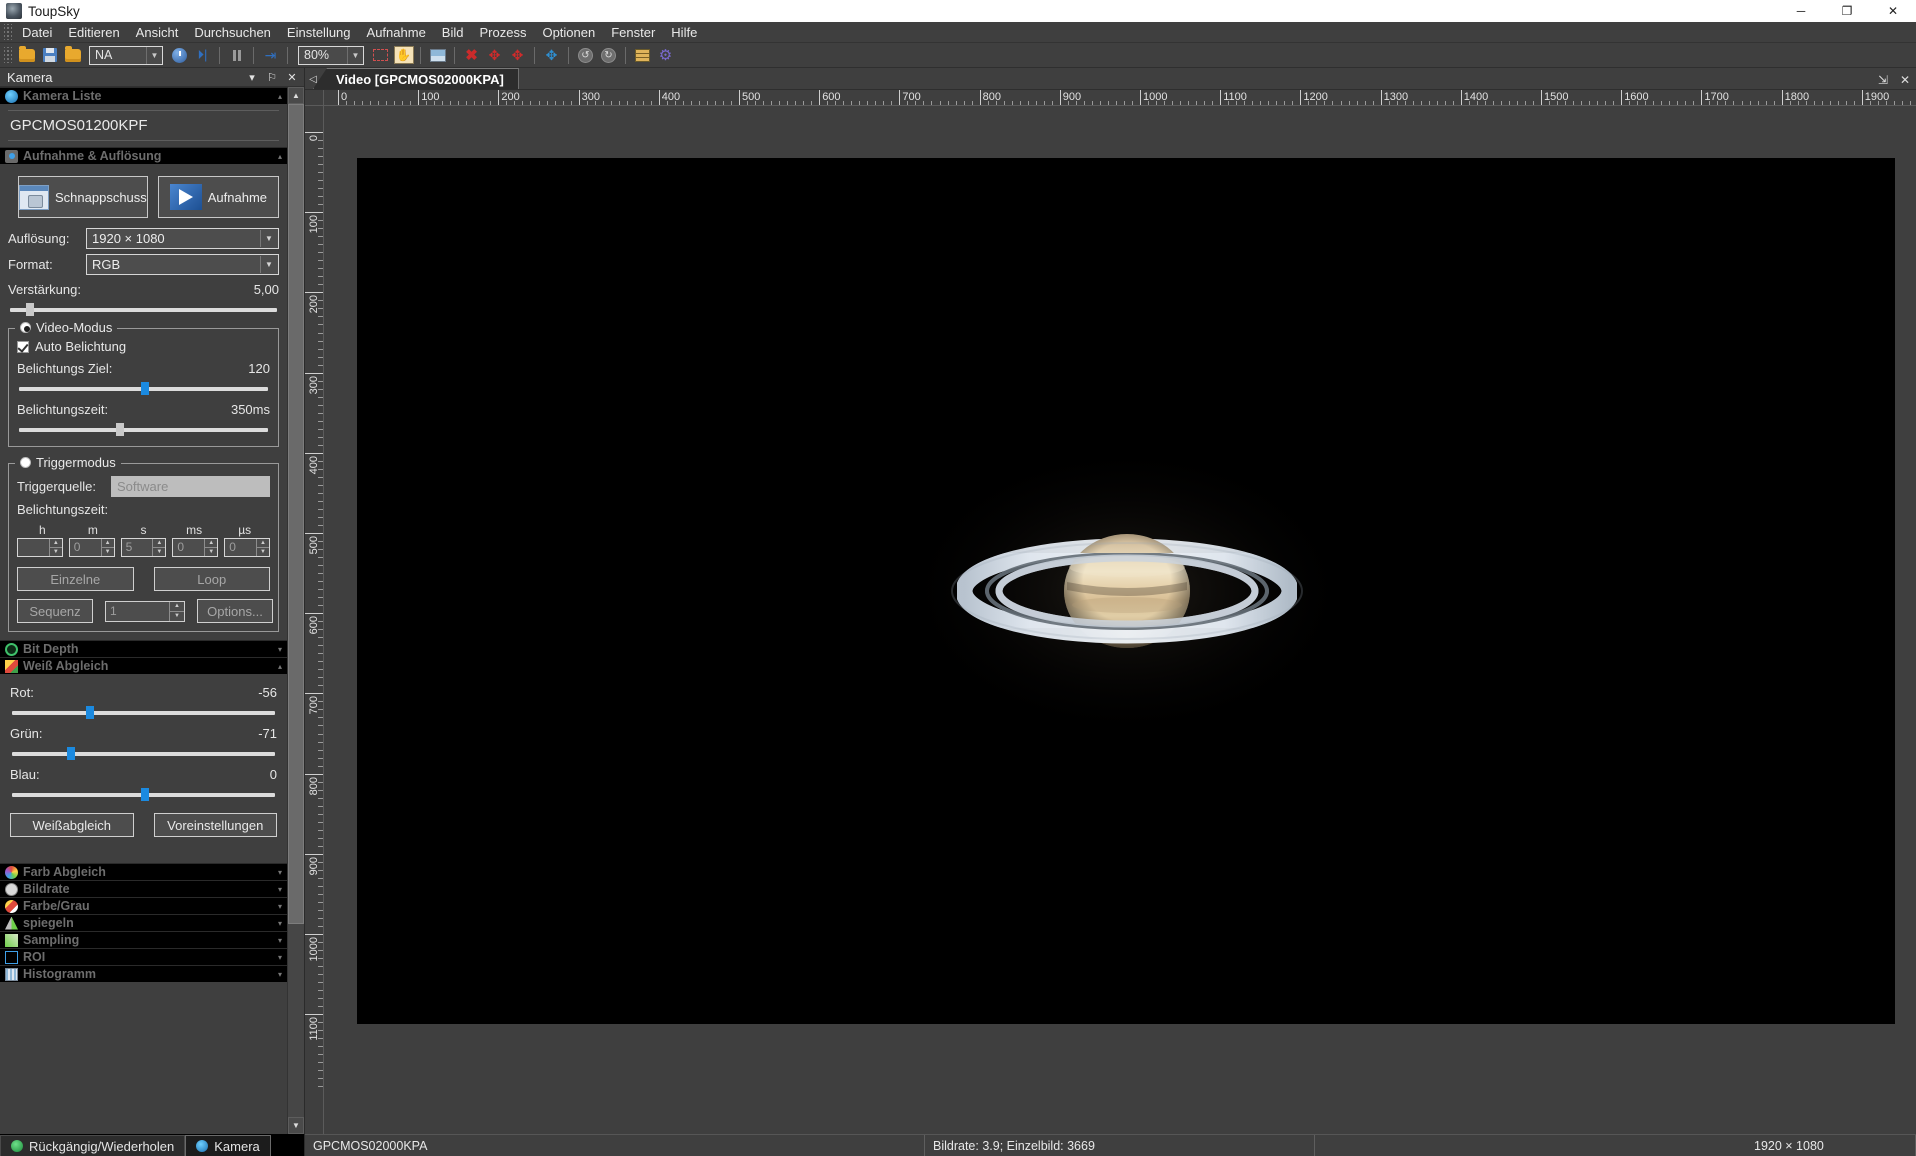 The height and width of the screenshot is (1156, 1916). I want to click on auto-exposure-row: Auto Belichtung, so click(143, 346).